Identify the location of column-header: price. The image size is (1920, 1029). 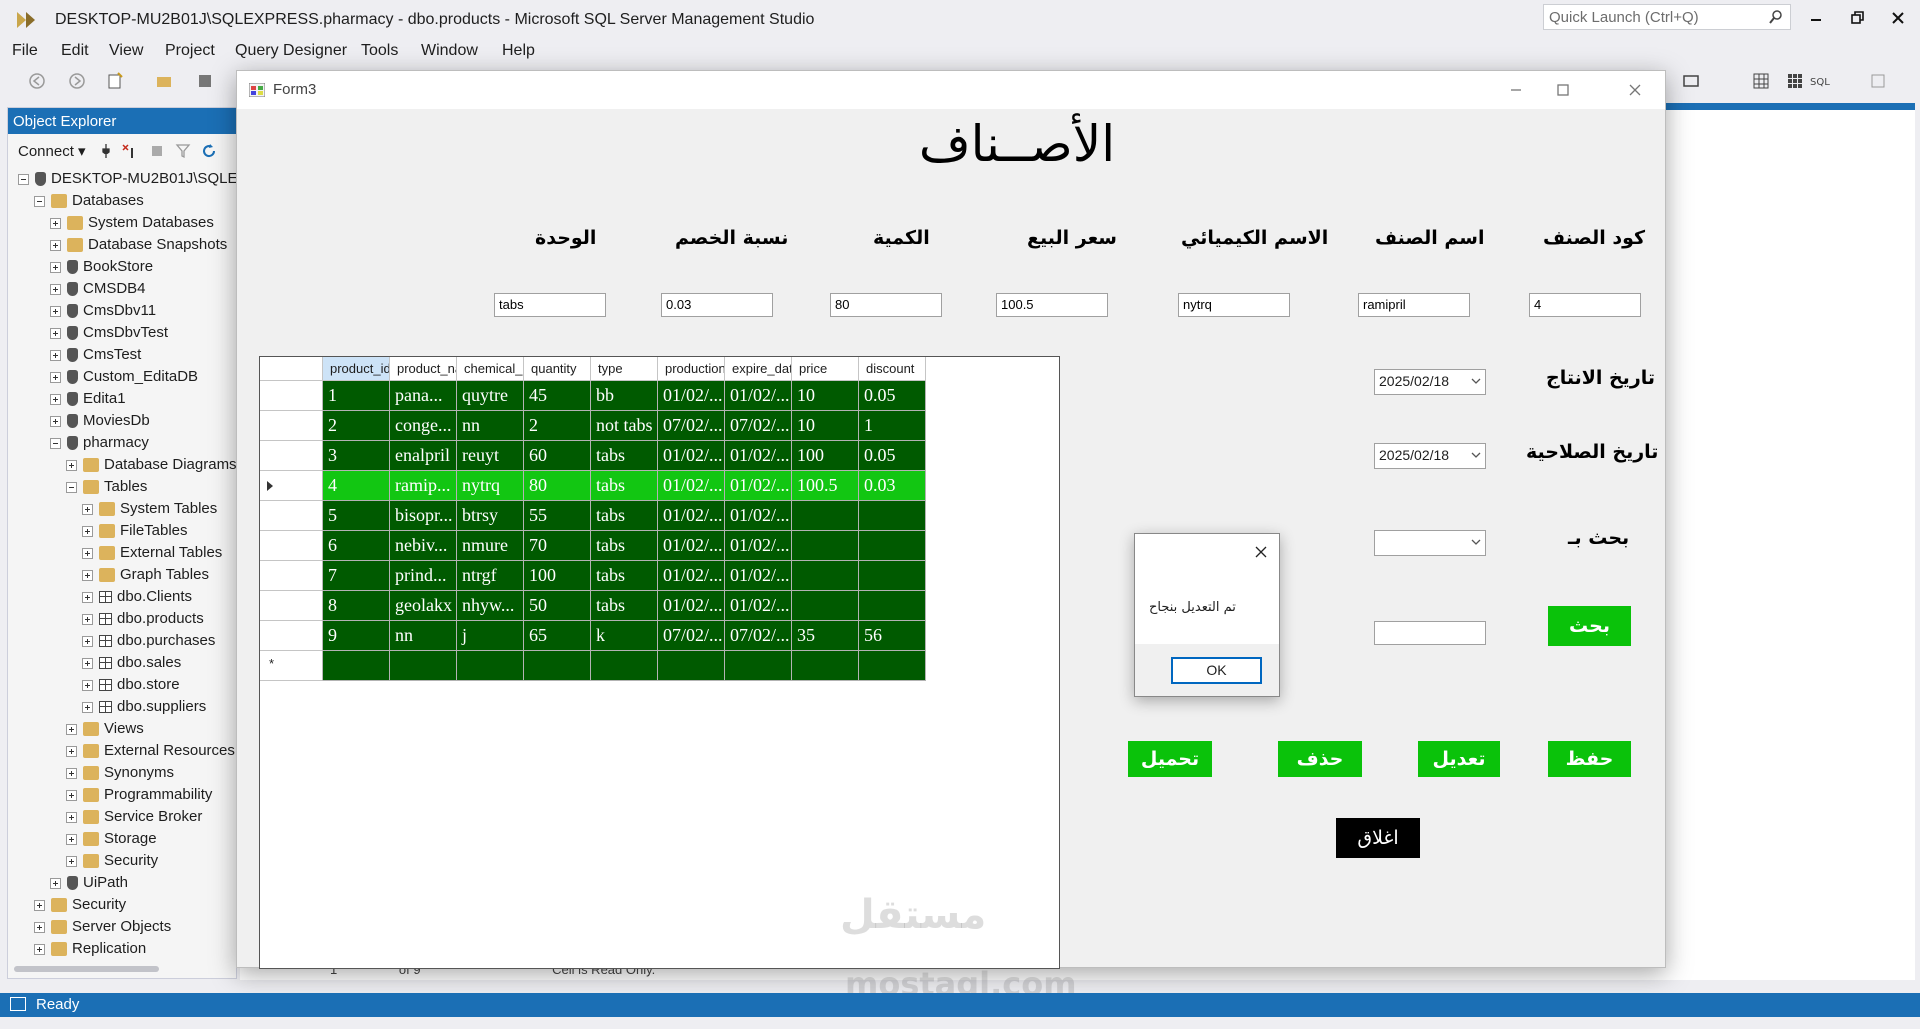
(825, 369).